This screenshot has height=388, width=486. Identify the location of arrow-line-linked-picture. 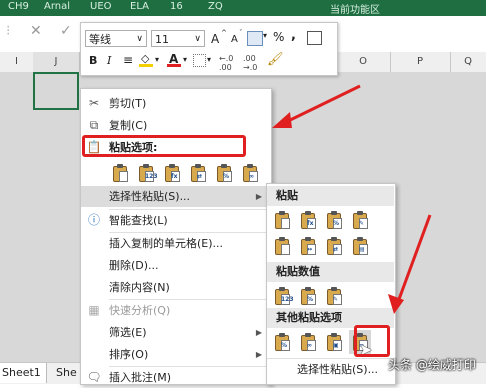
(414, 258).